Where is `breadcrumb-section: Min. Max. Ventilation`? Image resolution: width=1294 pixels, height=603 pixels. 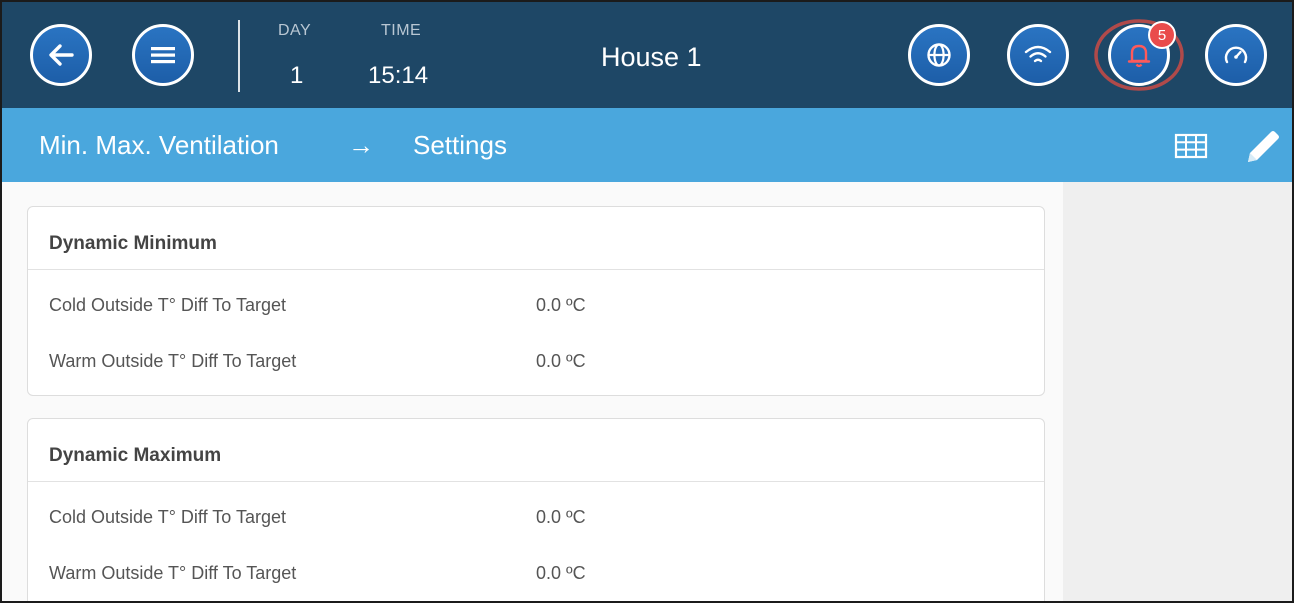 breadcrumb-section: Min. Max. Ventilation is located at coordinates (159, 145).